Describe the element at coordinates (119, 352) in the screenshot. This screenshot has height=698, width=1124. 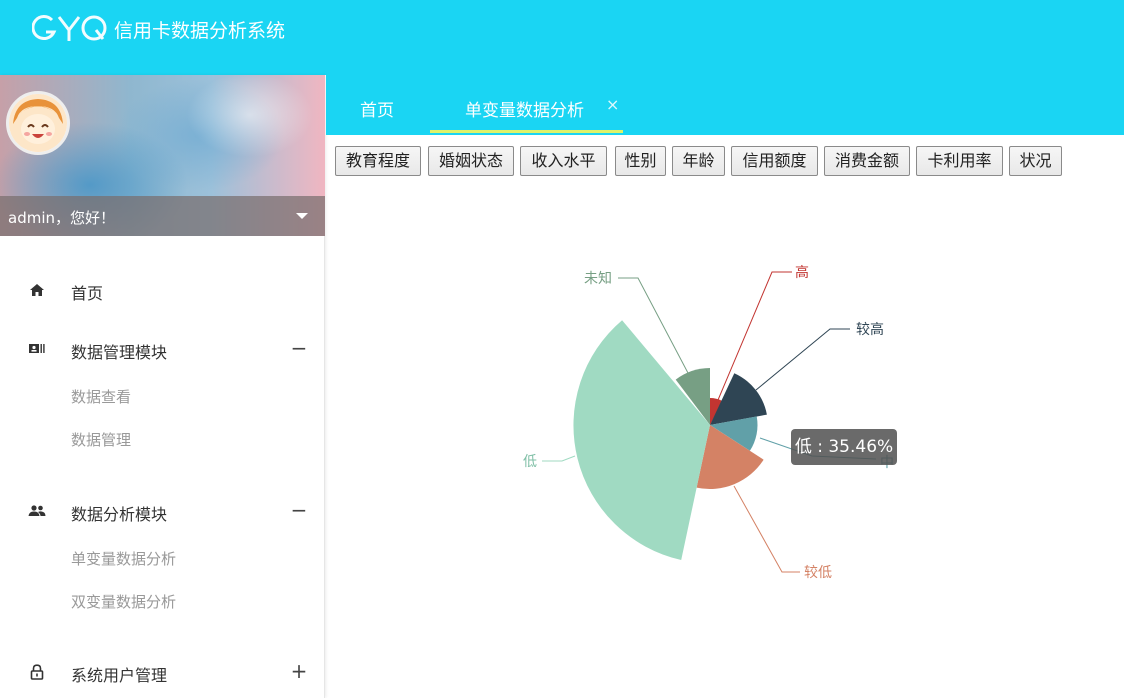
I see `sidebar-item-label: 数据管理模块` at that location.